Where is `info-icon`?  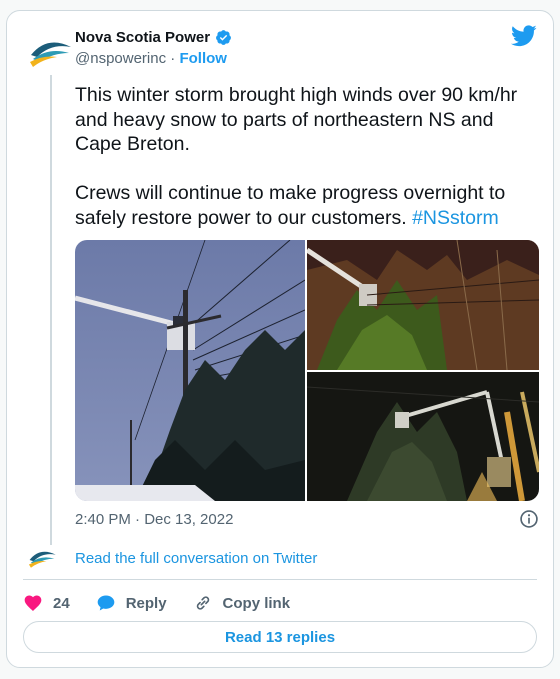 info-icon is located at coordinates (529, 519).